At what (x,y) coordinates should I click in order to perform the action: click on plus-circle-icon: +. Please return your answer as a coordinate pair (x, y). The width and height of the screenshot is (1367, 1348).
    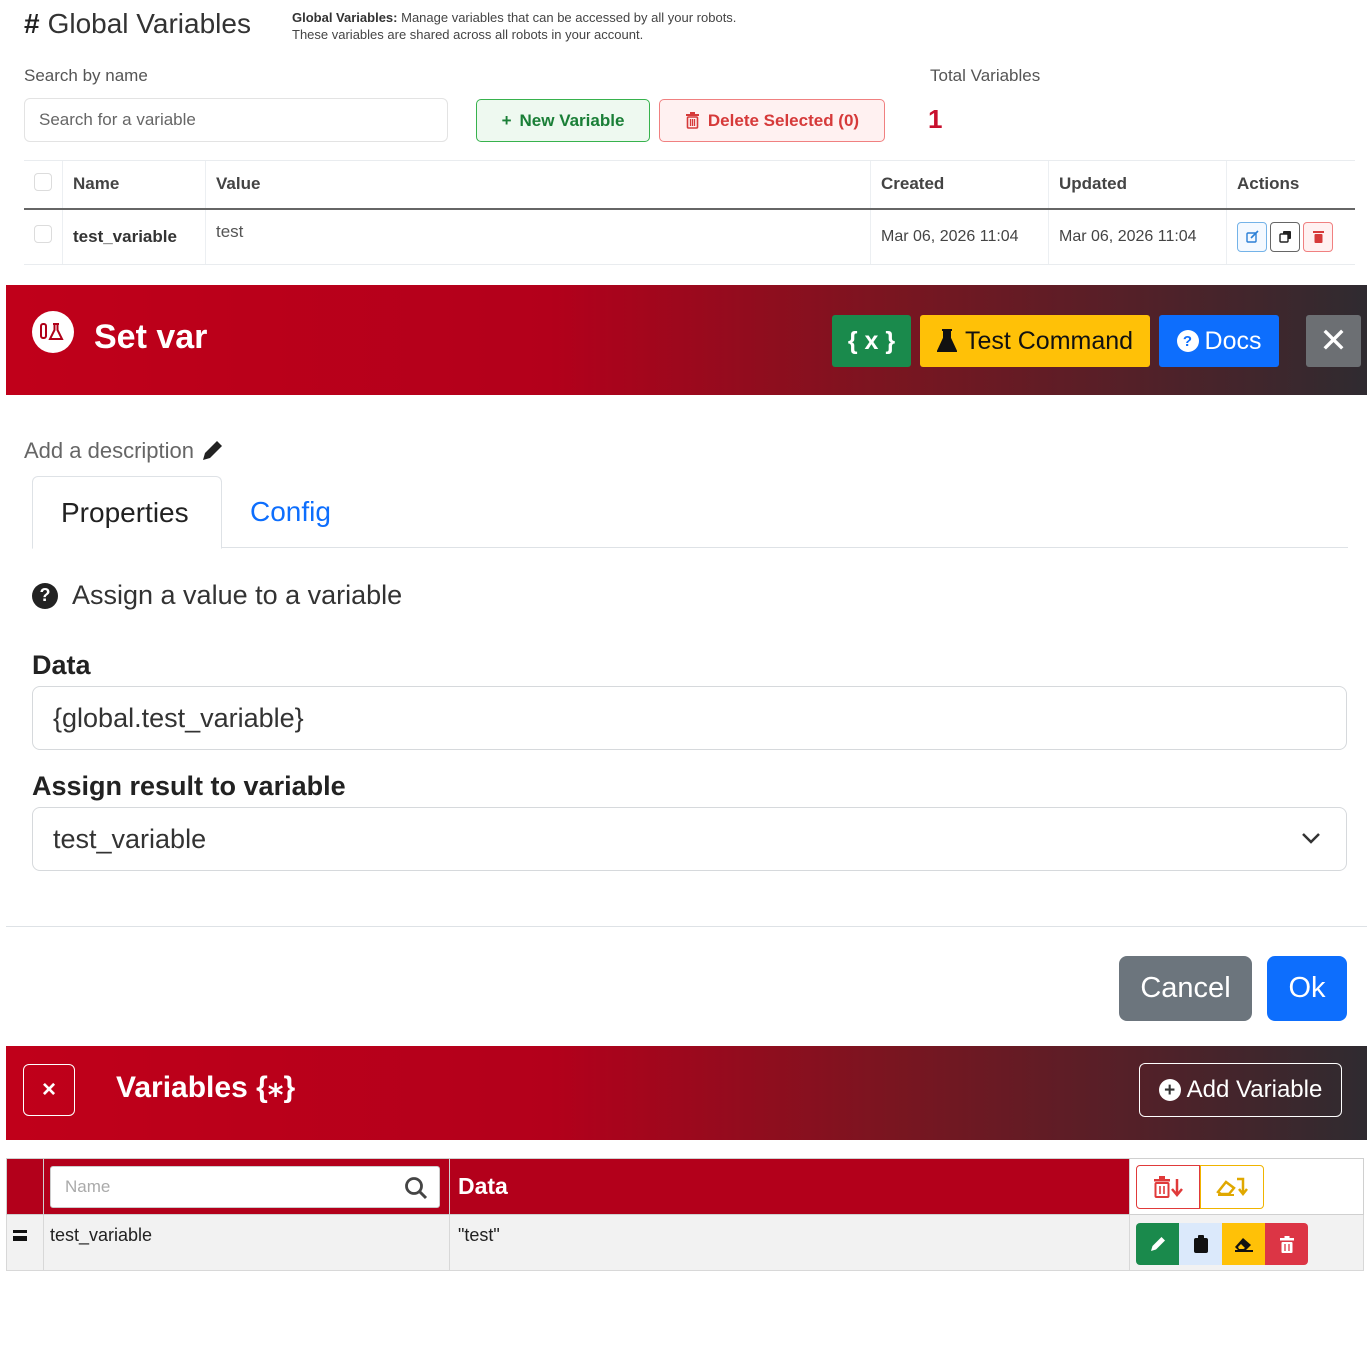
    Looking at the image, I should click on (1169, 1090).